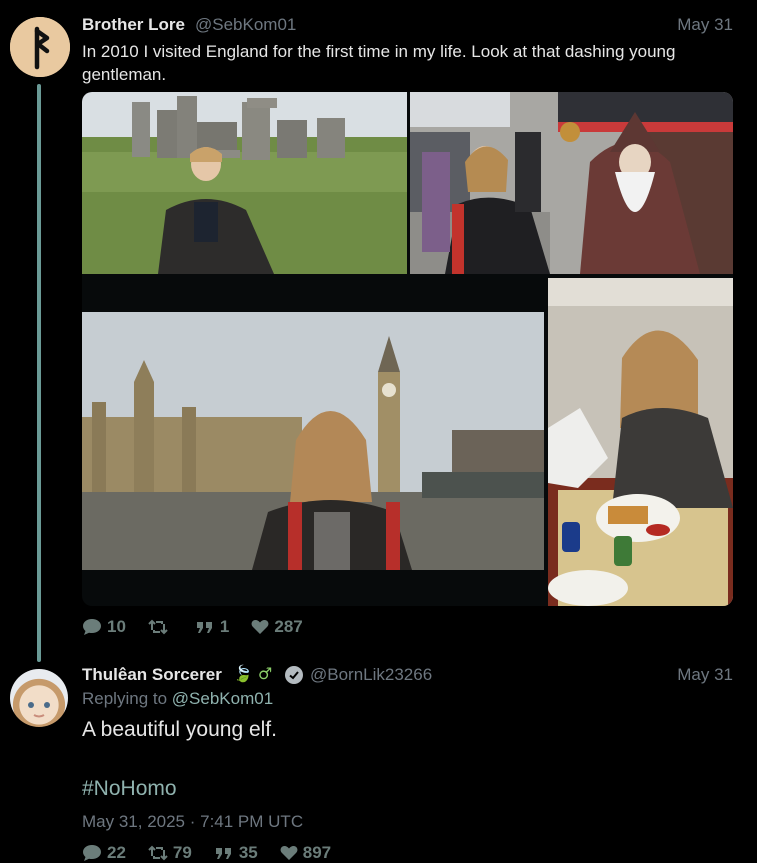  I want to click on thread-line, so click(39, 373).